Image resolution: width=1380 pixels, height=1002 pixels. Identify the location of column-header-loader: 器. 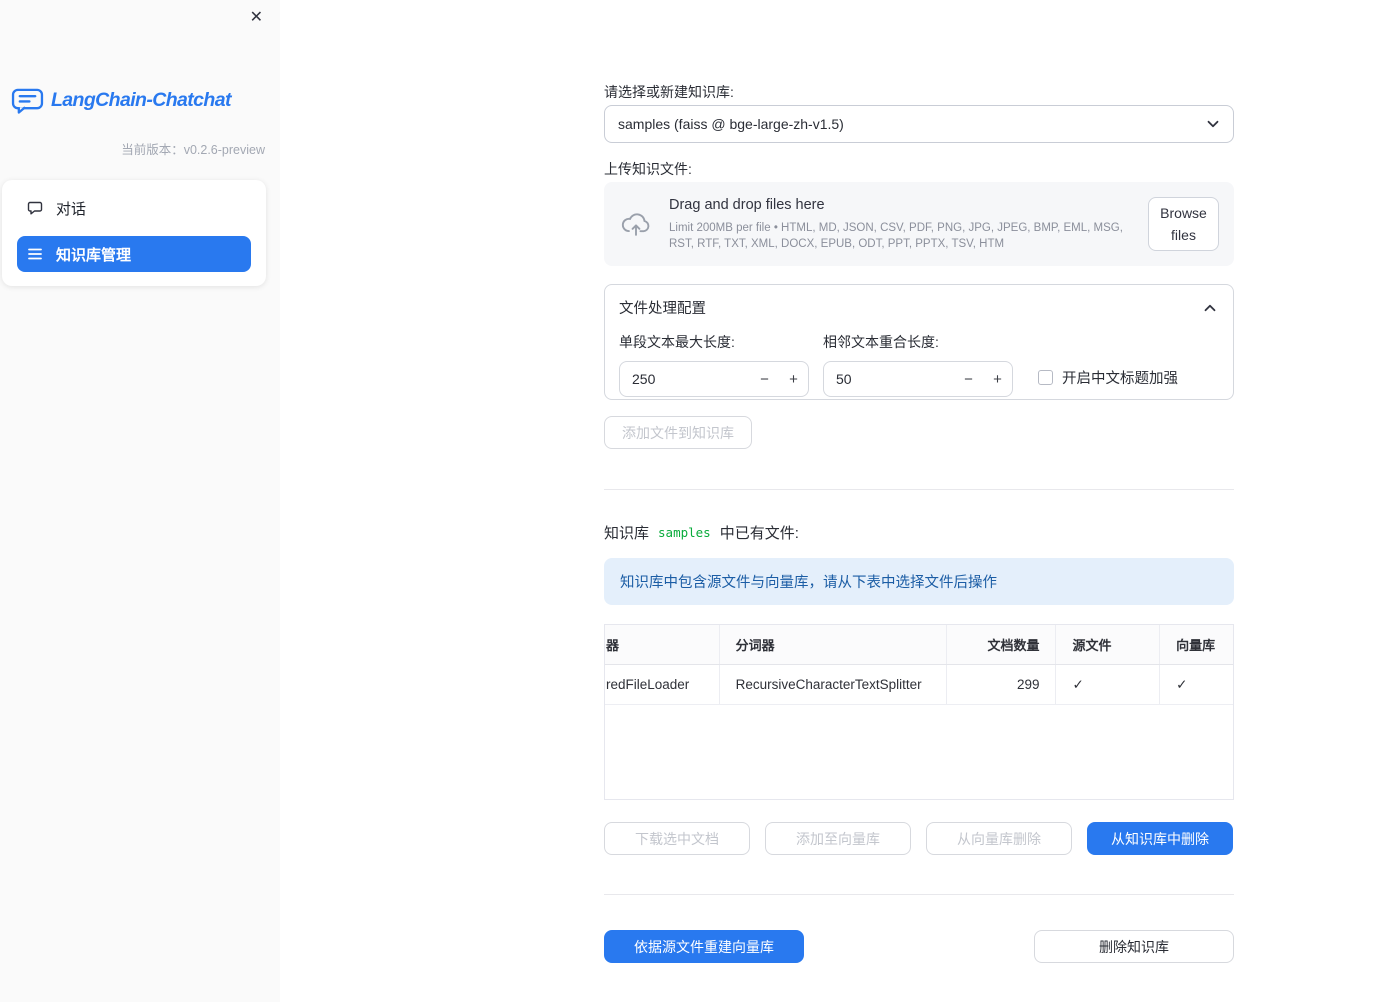
(662, 644).